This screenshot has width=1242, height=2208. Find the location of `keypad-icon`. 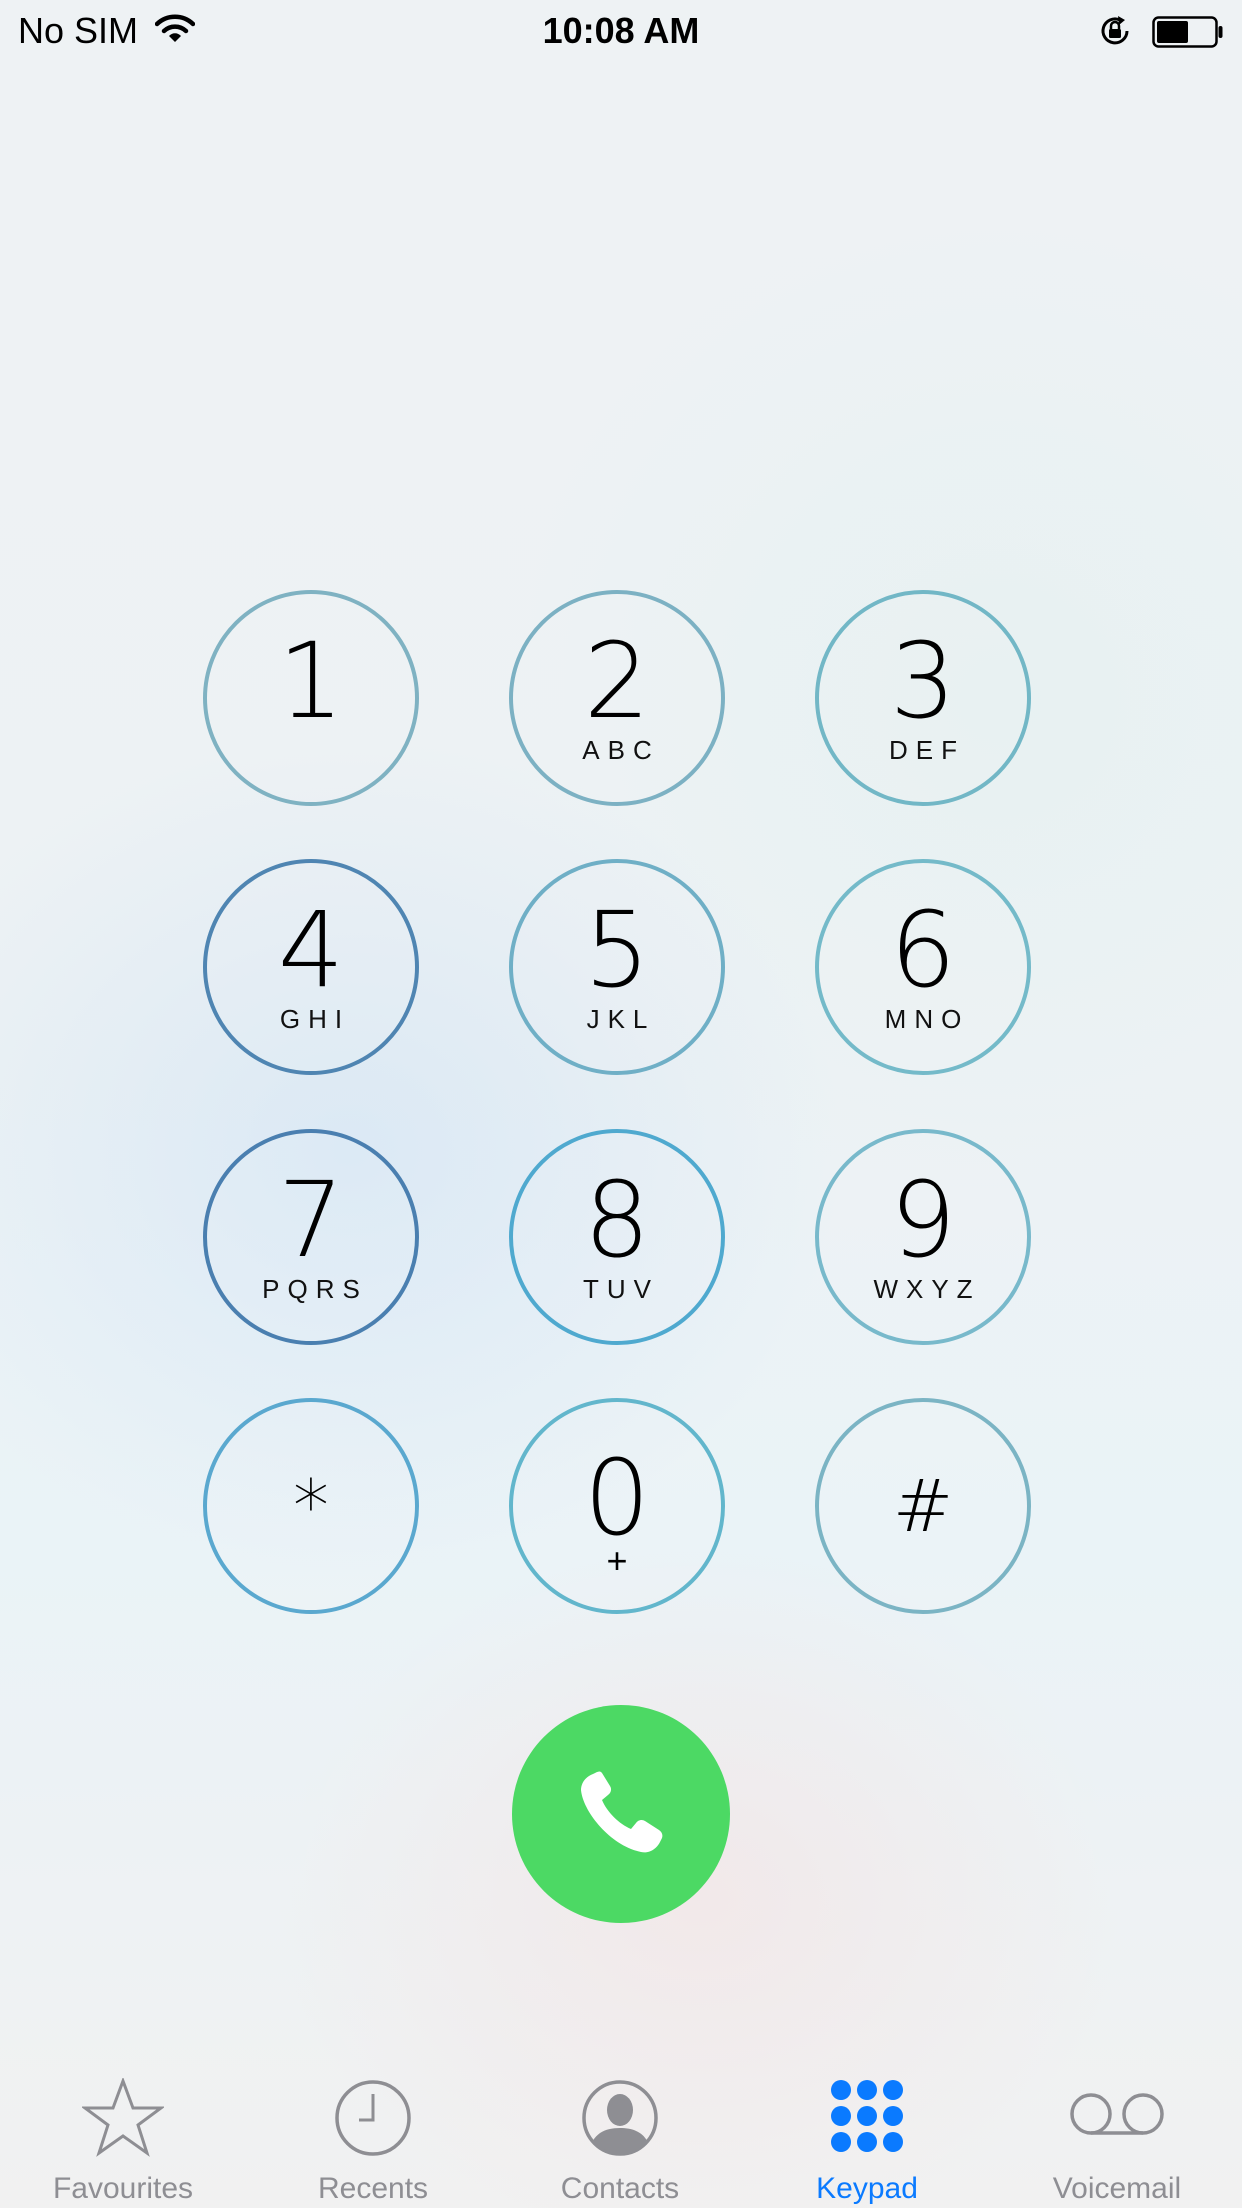

keypad-icon is located at coordinates (867, 2118).